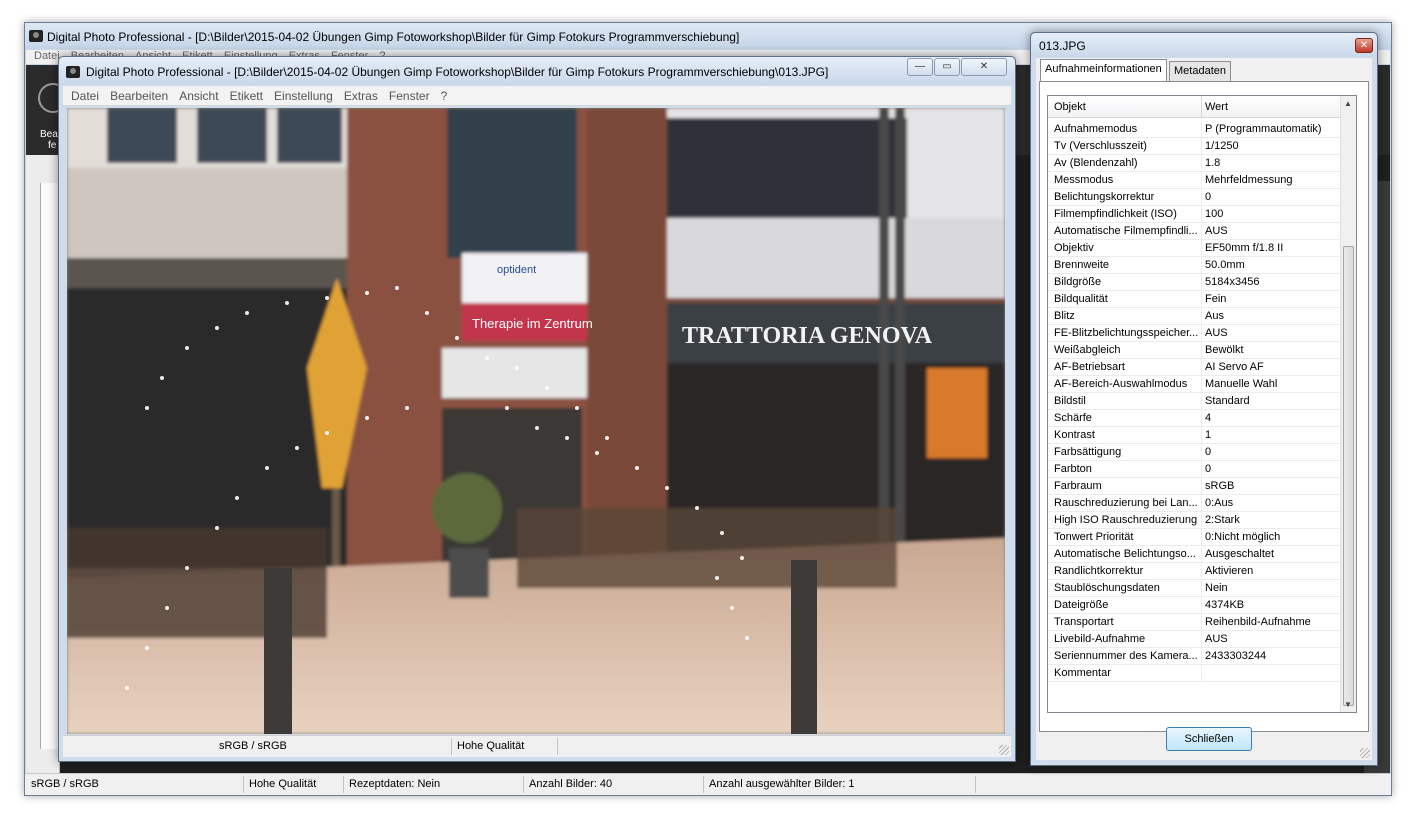  What do you see at coordinates (1249, 180) in the screenshot?
I see `row-value: Mehrfeldmessung` at bounding box center [1249, 180].